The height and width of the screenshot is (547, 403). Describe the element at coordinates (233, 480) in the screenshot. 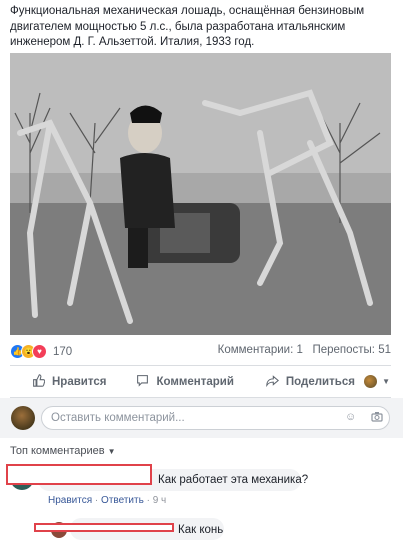

I see `comment-text: Как работает эта механика?` at that location.